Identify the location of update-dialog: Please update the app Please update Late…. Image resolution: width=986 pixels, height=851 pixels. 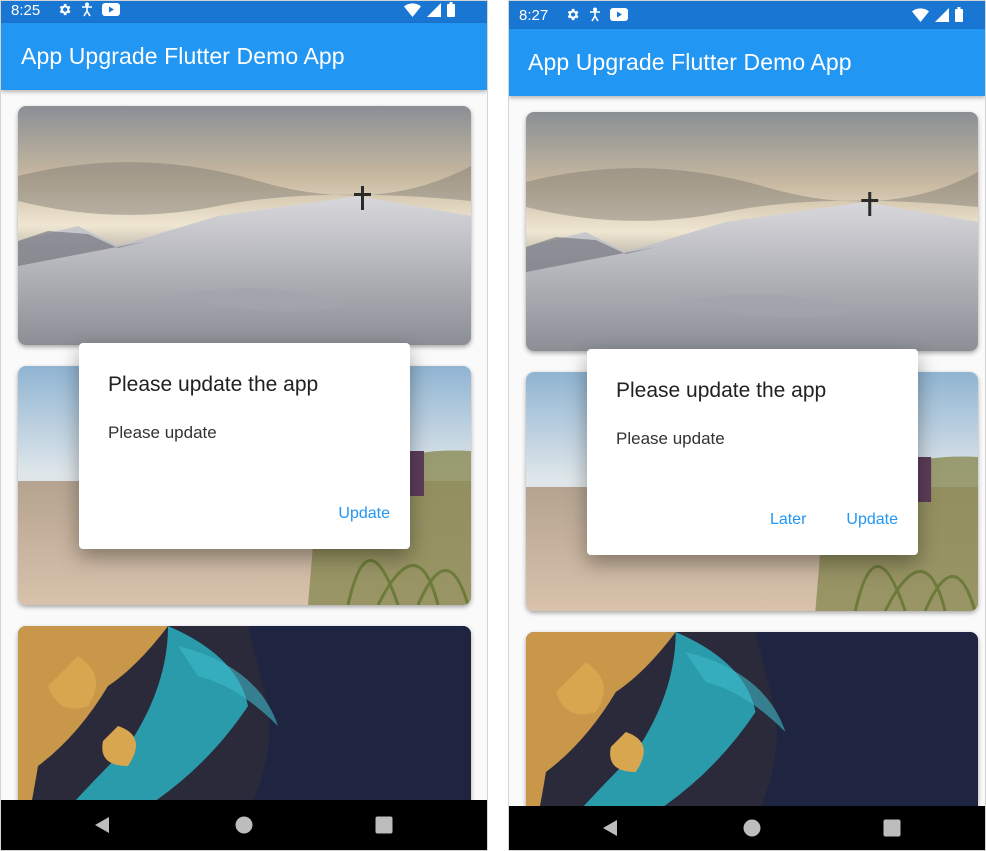
(752, 452).